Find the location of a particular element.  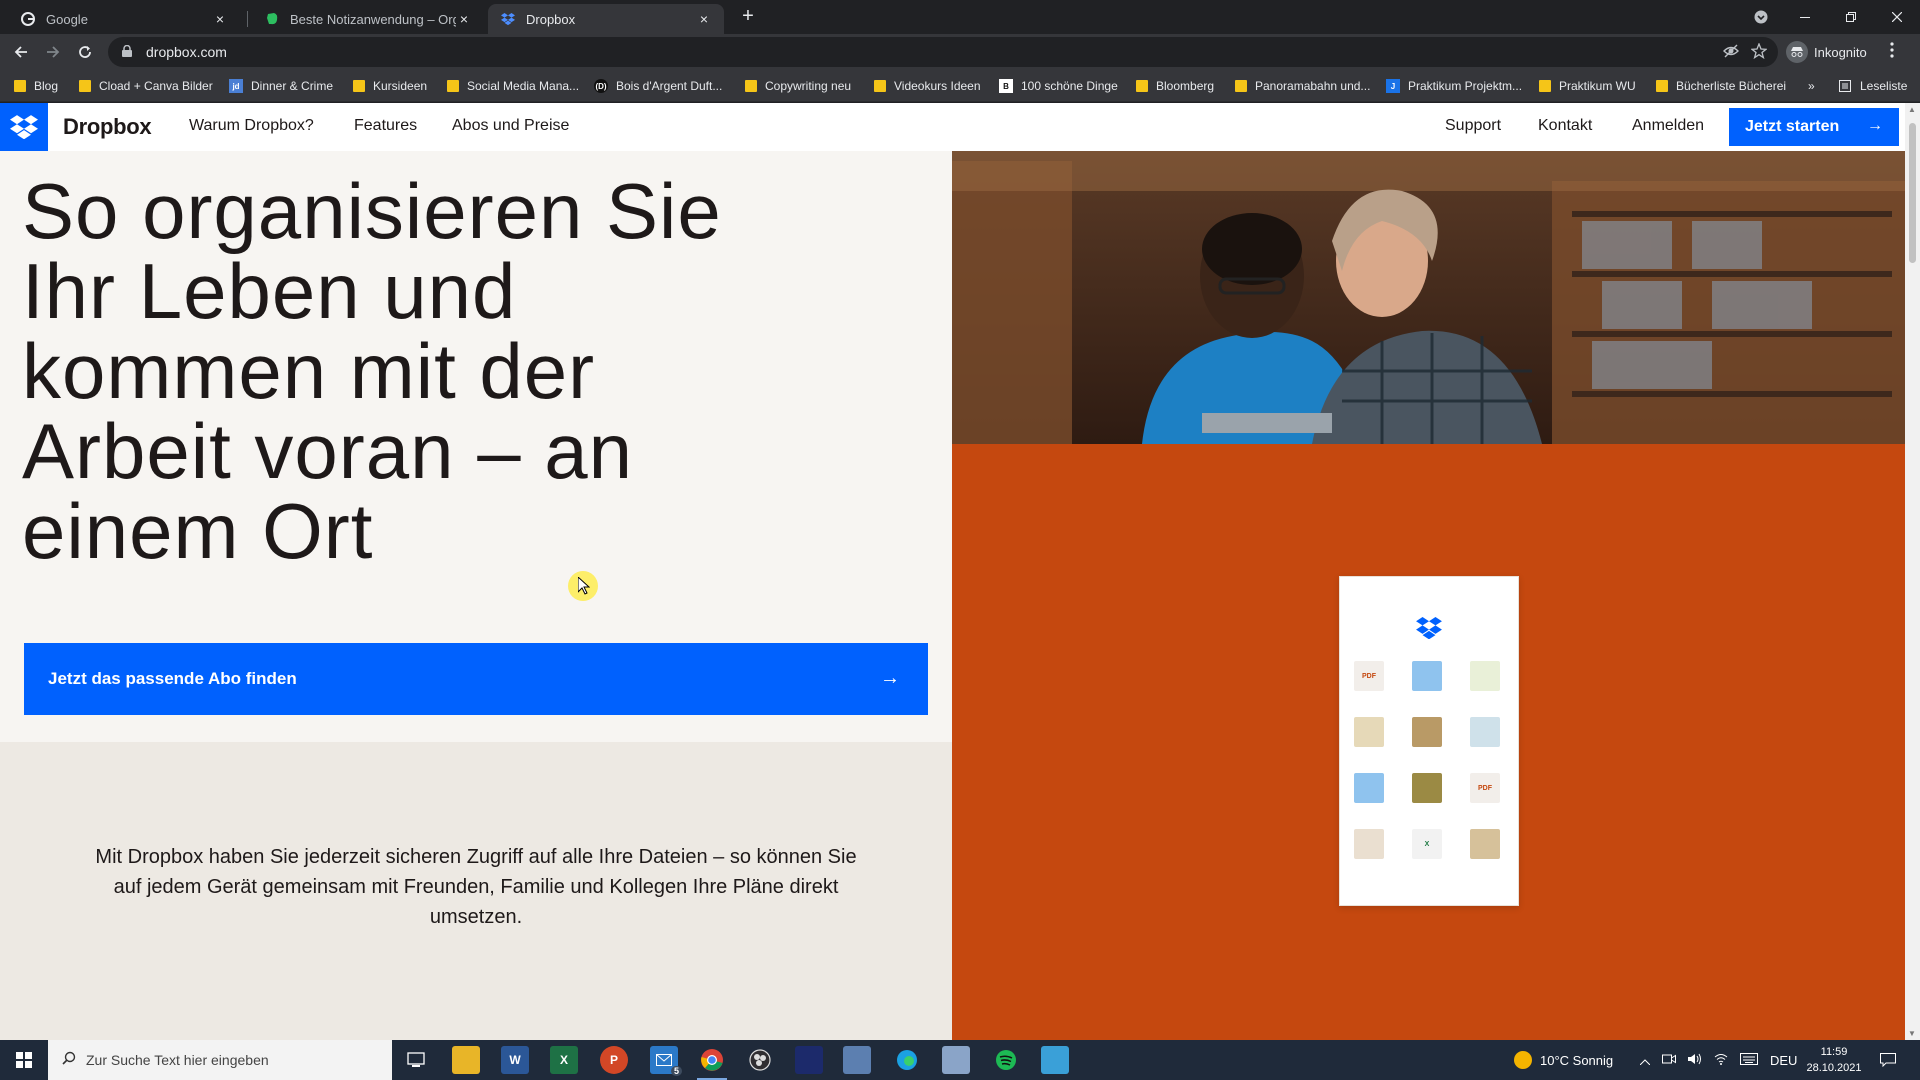

tab-title: Google is located at coordinates (67, 19).